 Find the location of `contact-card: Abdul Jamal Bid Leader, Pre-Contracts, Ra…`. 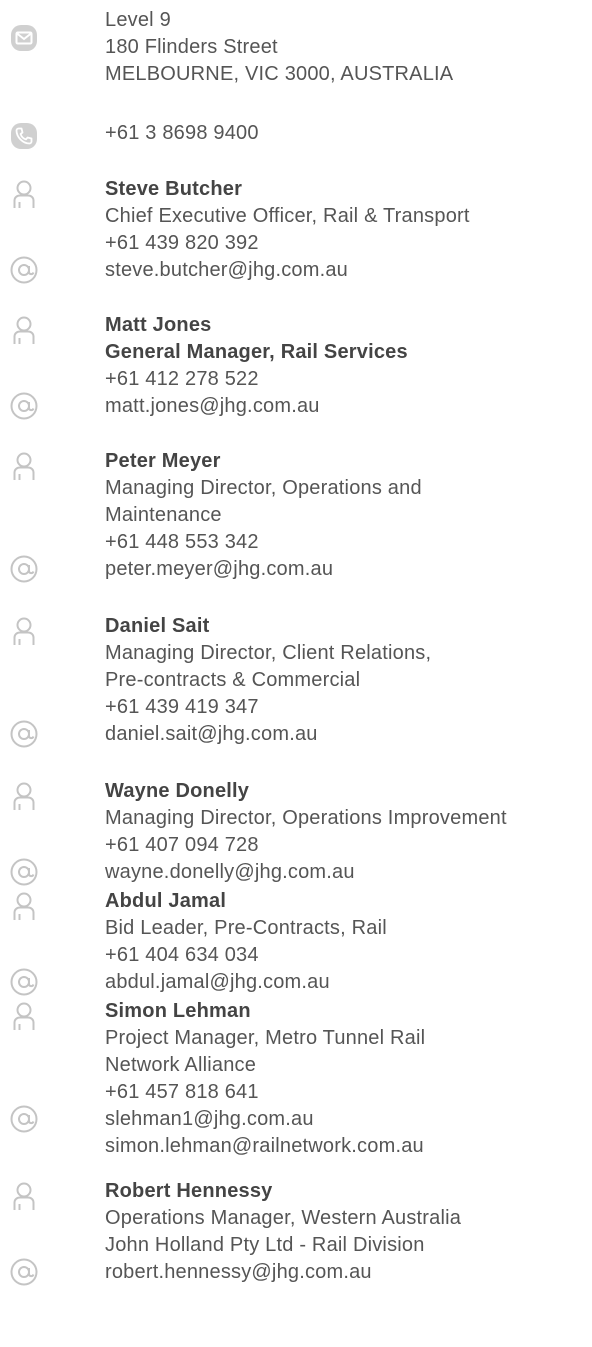

contact-card: Abdul Jamal Bid Leader, Pre-Contracts, Ra… is located at coordinates (348, 942).